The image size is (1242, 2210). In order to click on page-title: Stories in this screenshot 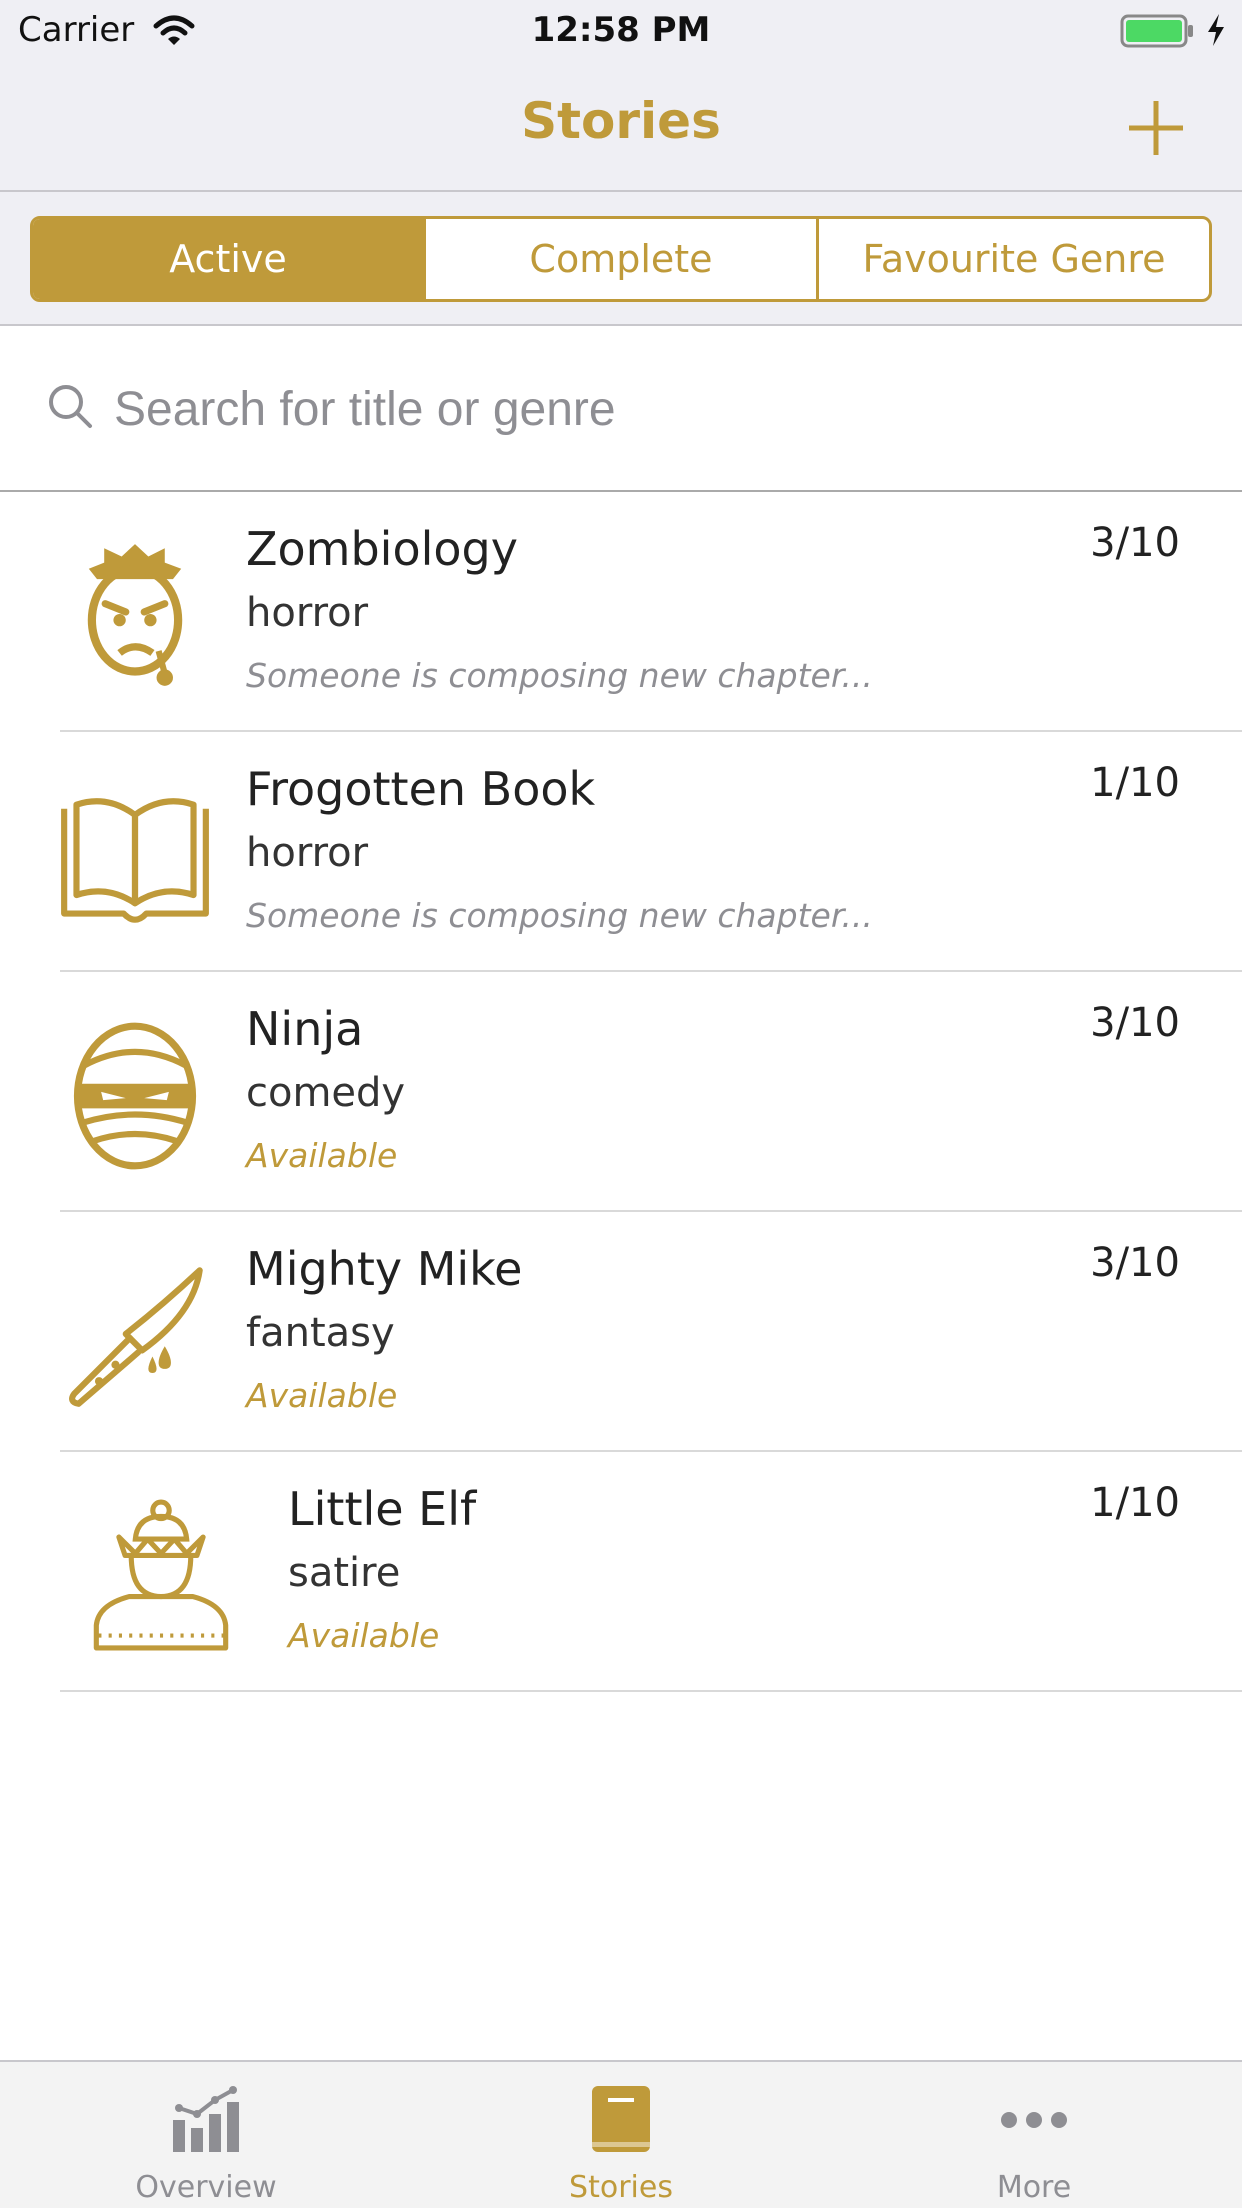, I will do `click(621, 121)`.